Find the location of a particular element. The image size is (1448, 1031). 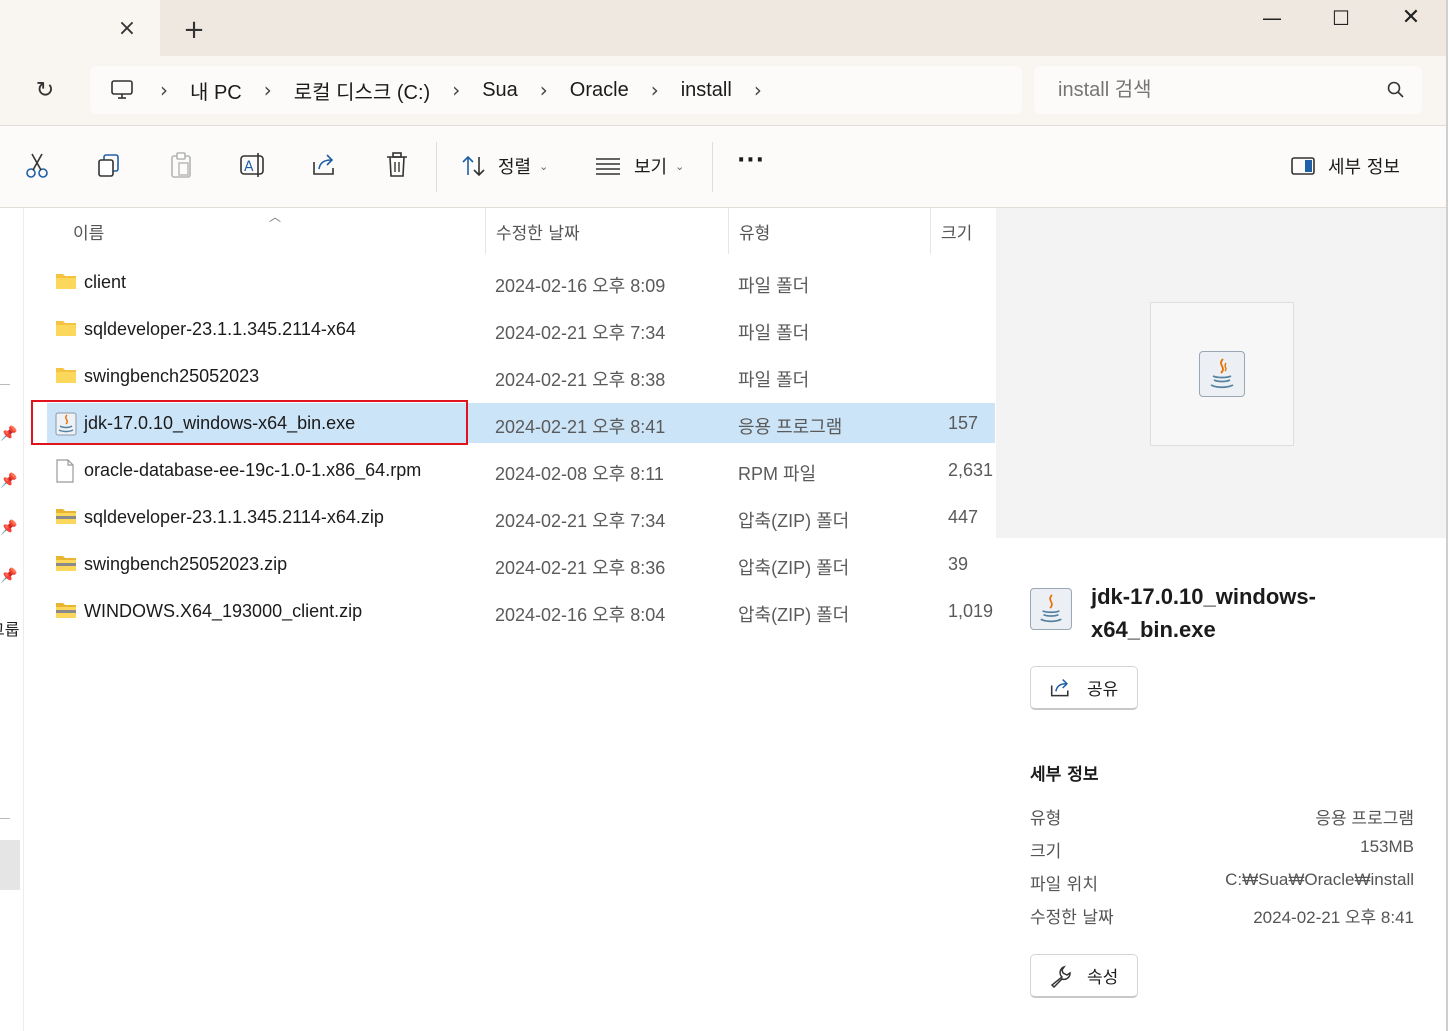

file-date: 2024-02-16 오후 8:09 is located at coordinates (580, 286).